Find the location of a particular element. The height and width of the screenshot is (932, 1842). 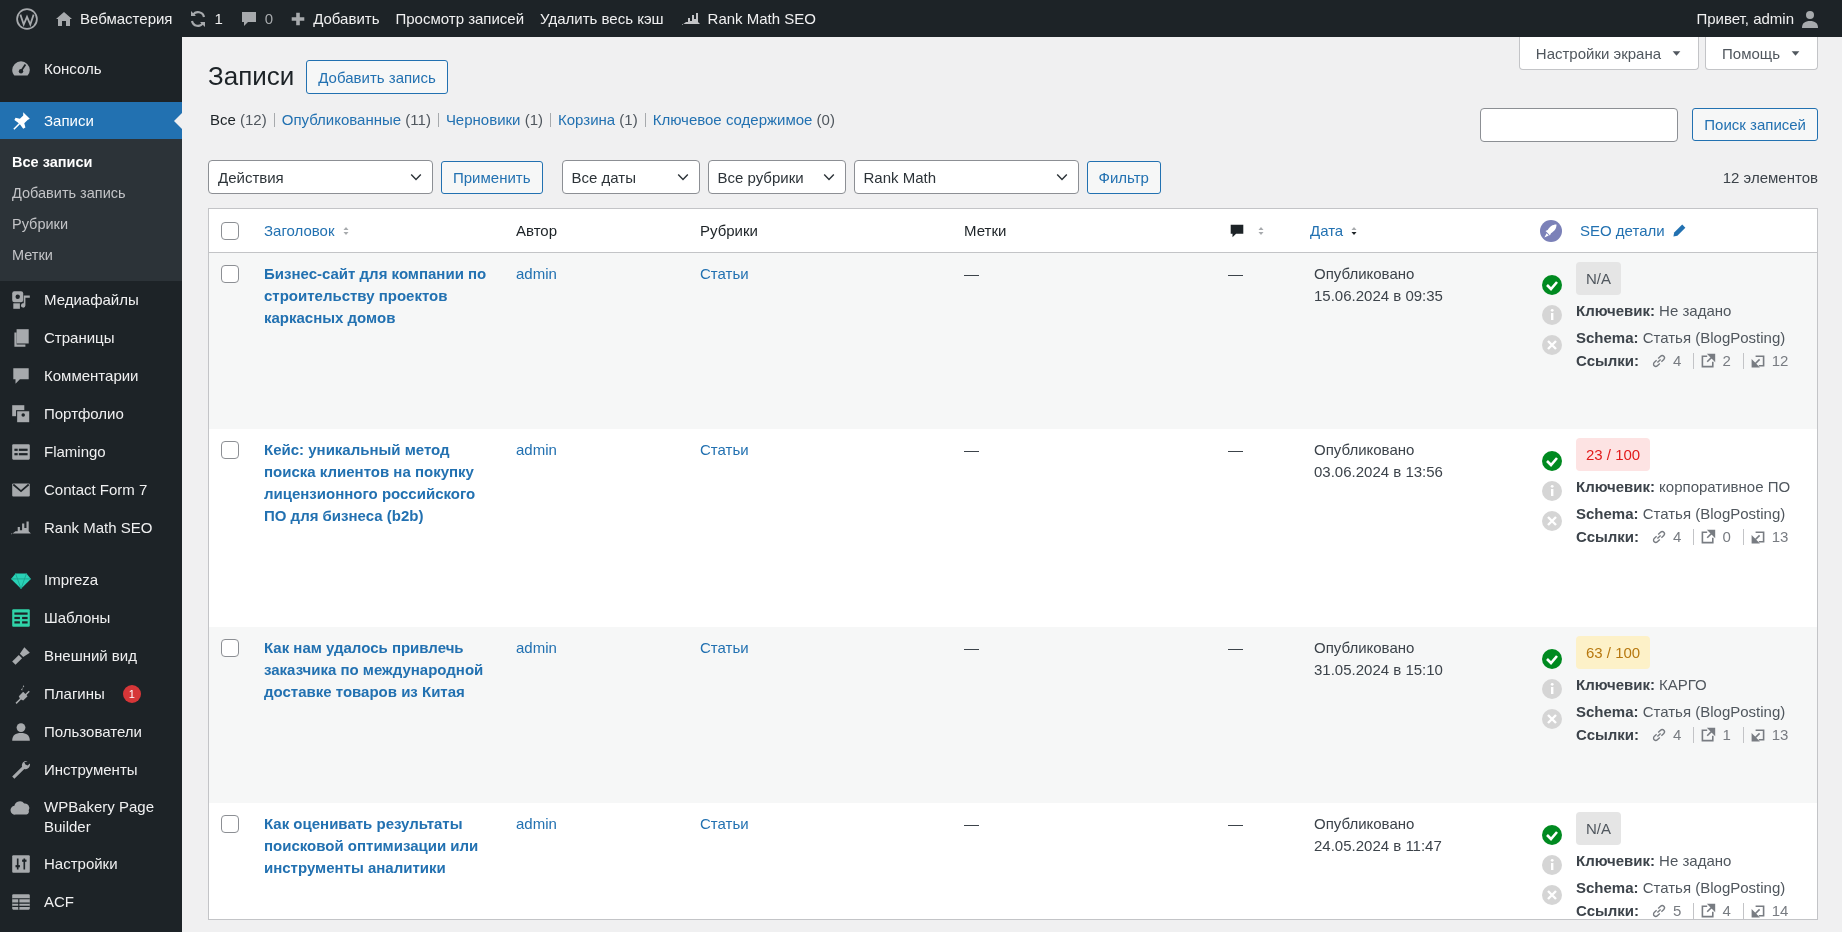

account-link: Привет, admin is located at coordinates (1758, 18).